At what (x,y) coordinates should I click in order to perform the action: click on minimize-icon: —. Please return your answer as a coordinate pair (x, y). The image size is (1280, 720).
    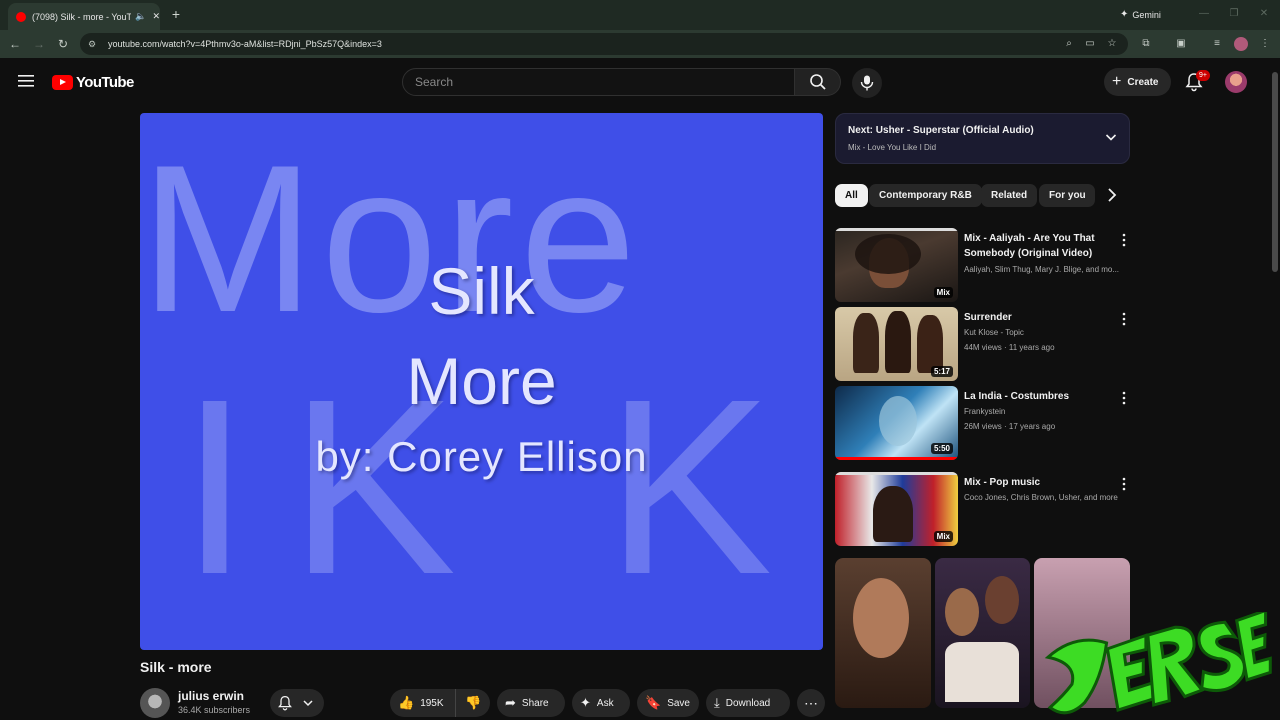
    Looking at the image, I should click on (1204, 14).